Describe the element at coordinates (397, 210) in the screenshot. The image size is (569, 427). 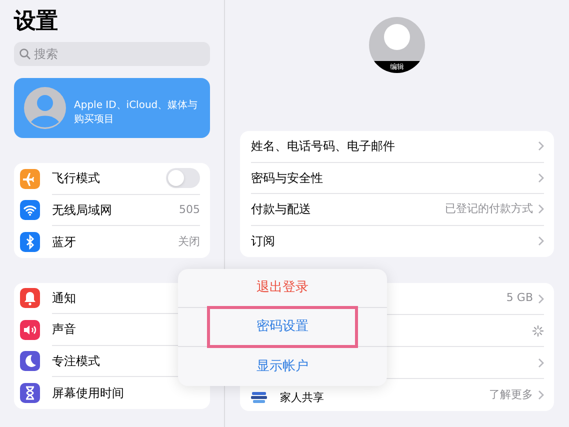
I see `settings-row: 付款与配送 已登记的付款方式` at that location.